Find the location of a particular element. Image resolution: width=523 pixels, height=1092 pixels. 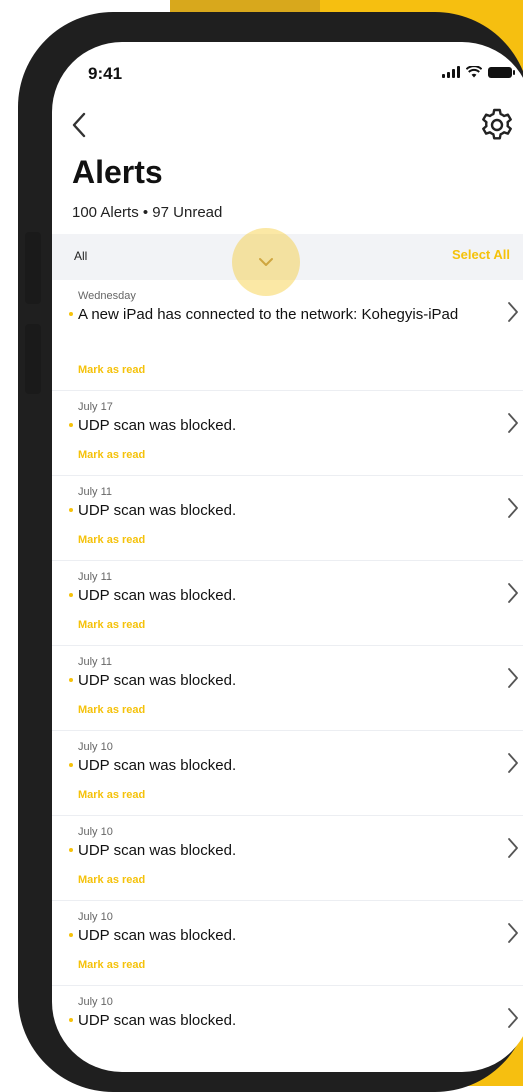

volume-up-button is located at coordinates (33, 268).